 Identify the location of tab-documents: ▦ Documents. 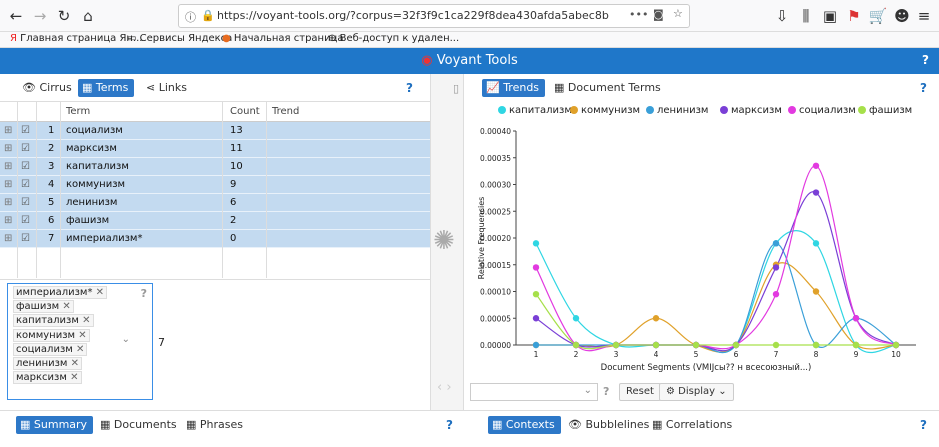
(139, 425).